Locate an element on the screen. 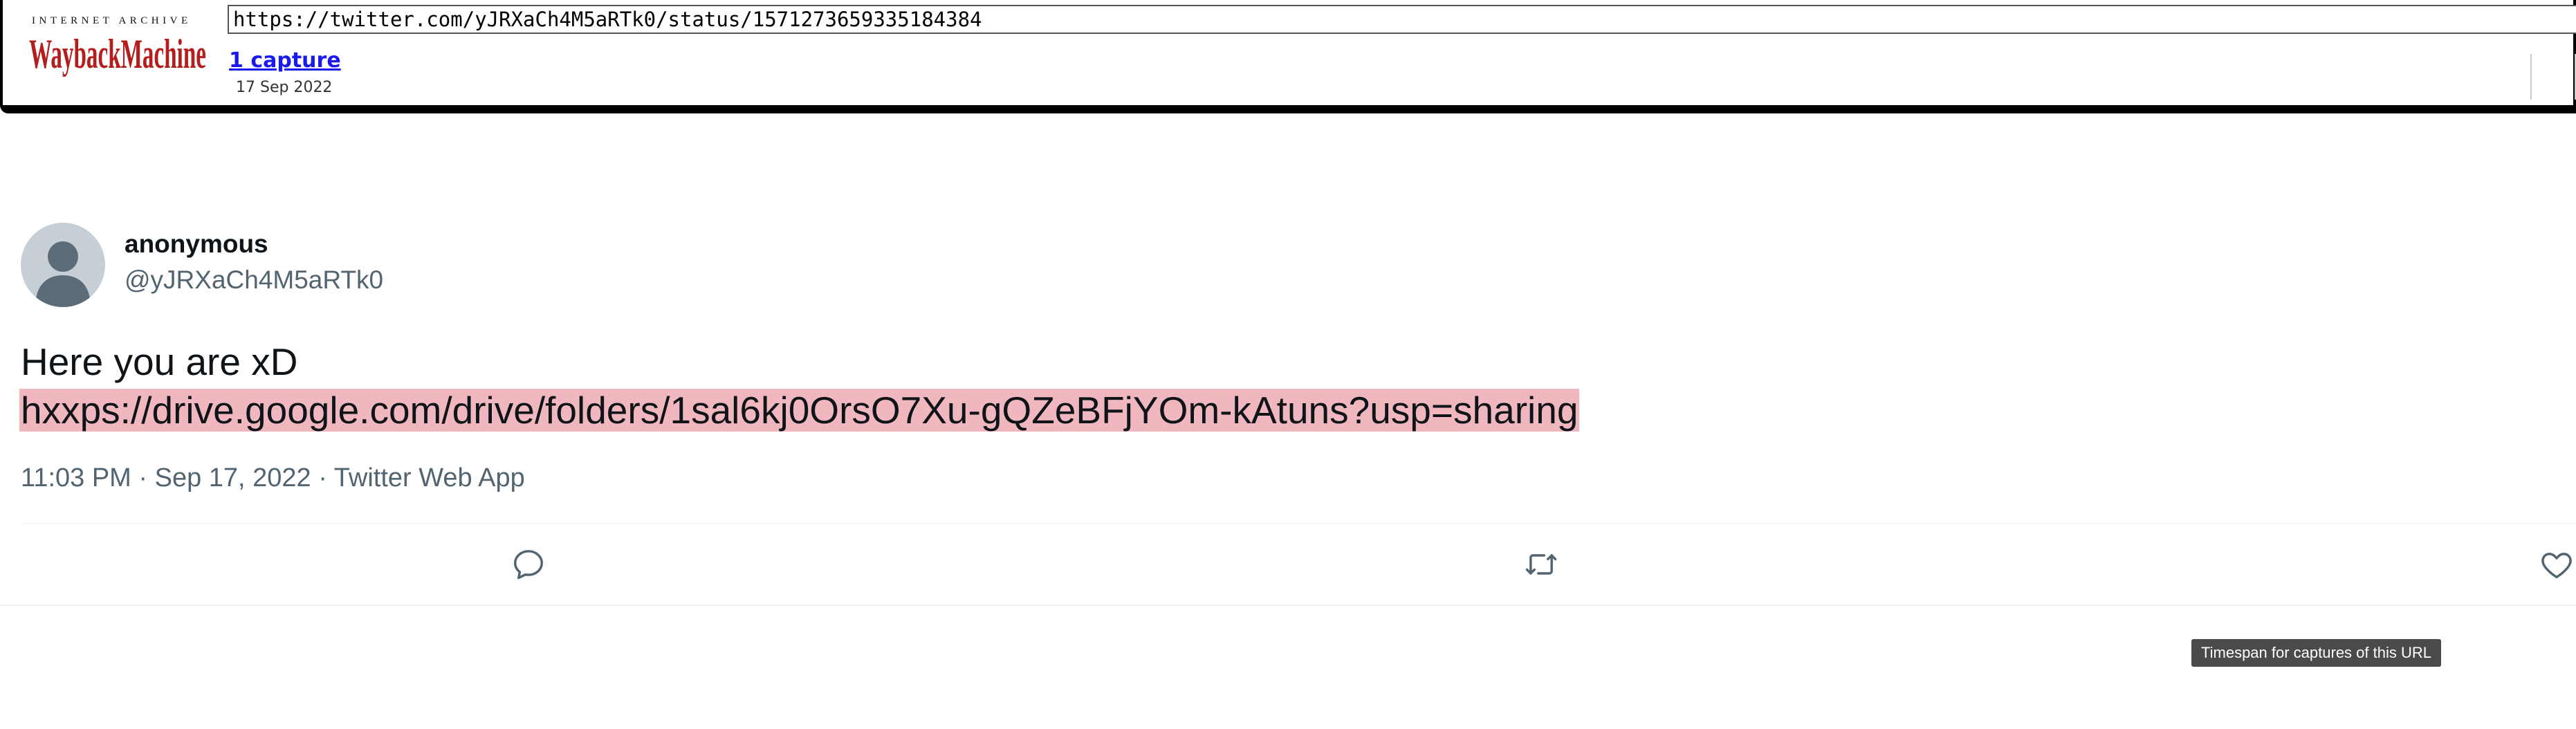  like-button is located at coordinates (2557, 564).